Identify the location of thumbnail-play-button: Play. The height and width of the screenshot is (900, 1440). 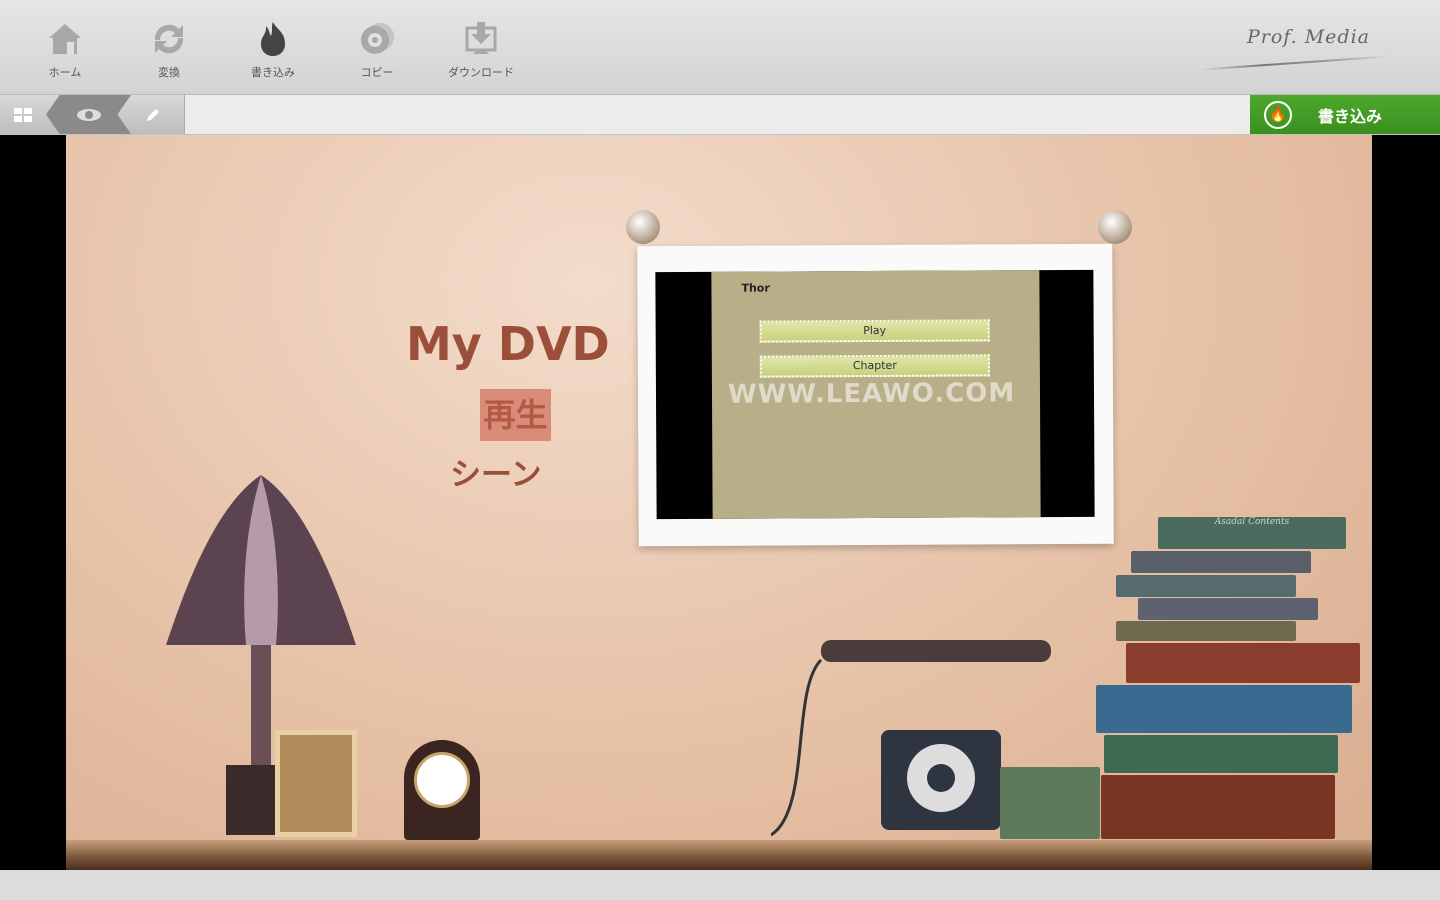
(874, 331).